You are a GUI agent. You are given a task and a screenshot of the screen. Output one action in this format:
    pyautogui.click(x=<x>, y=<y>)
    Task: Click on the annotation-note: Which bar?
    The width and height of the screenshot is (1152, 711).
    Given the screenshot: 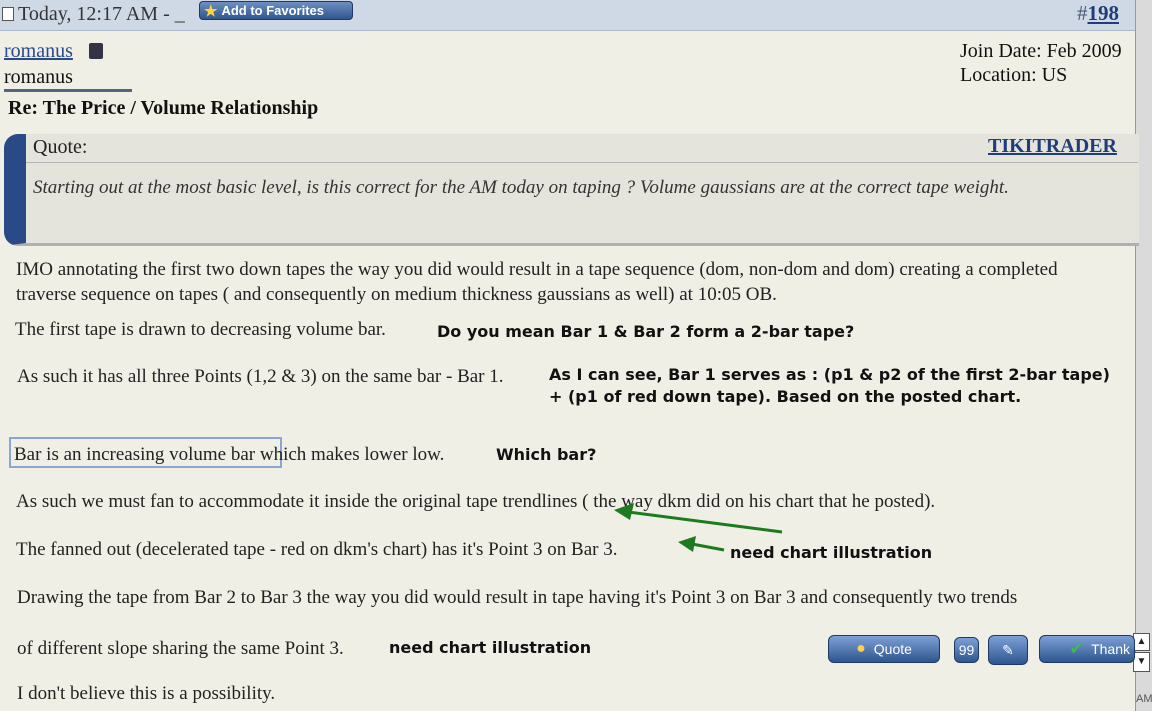 What is the action you would take?
    pyautogui.click(x=546, y=454)
    